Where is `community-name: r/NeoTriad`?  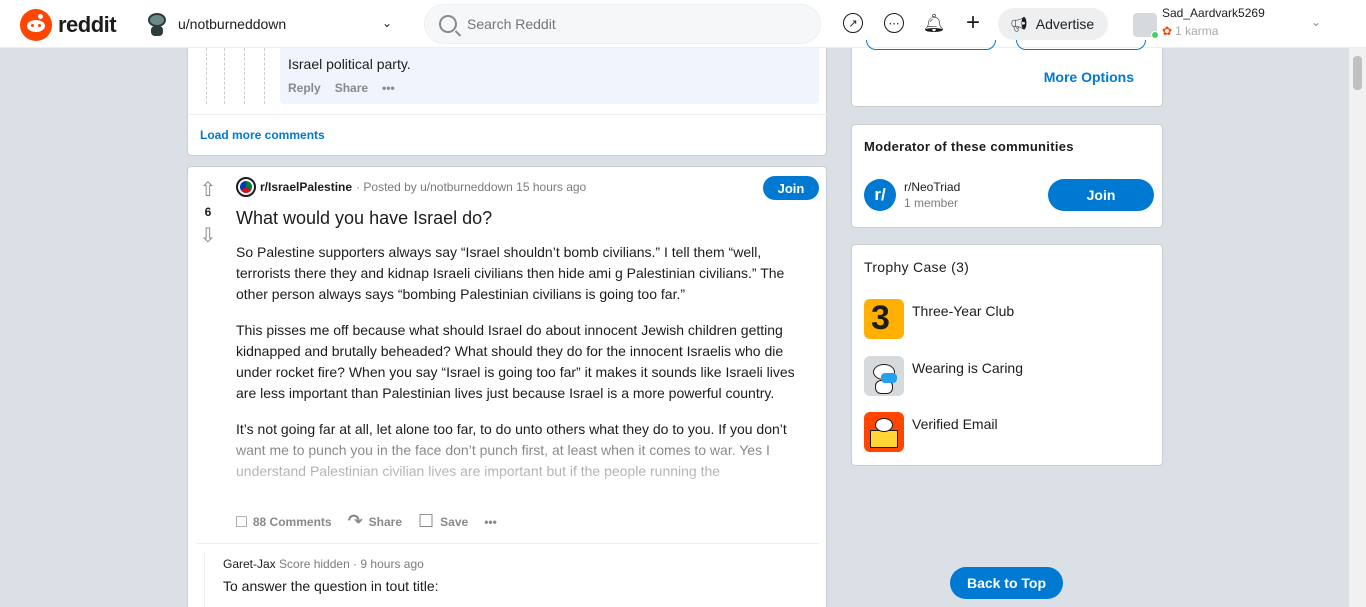 community-name: r/NeoTriad is located at coordinates (932, 187).